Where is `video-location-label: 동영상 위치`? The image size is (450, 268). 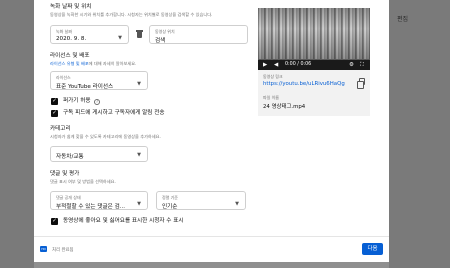 video-location-label: 동영상 위치 is located at coordinates (165, 31).